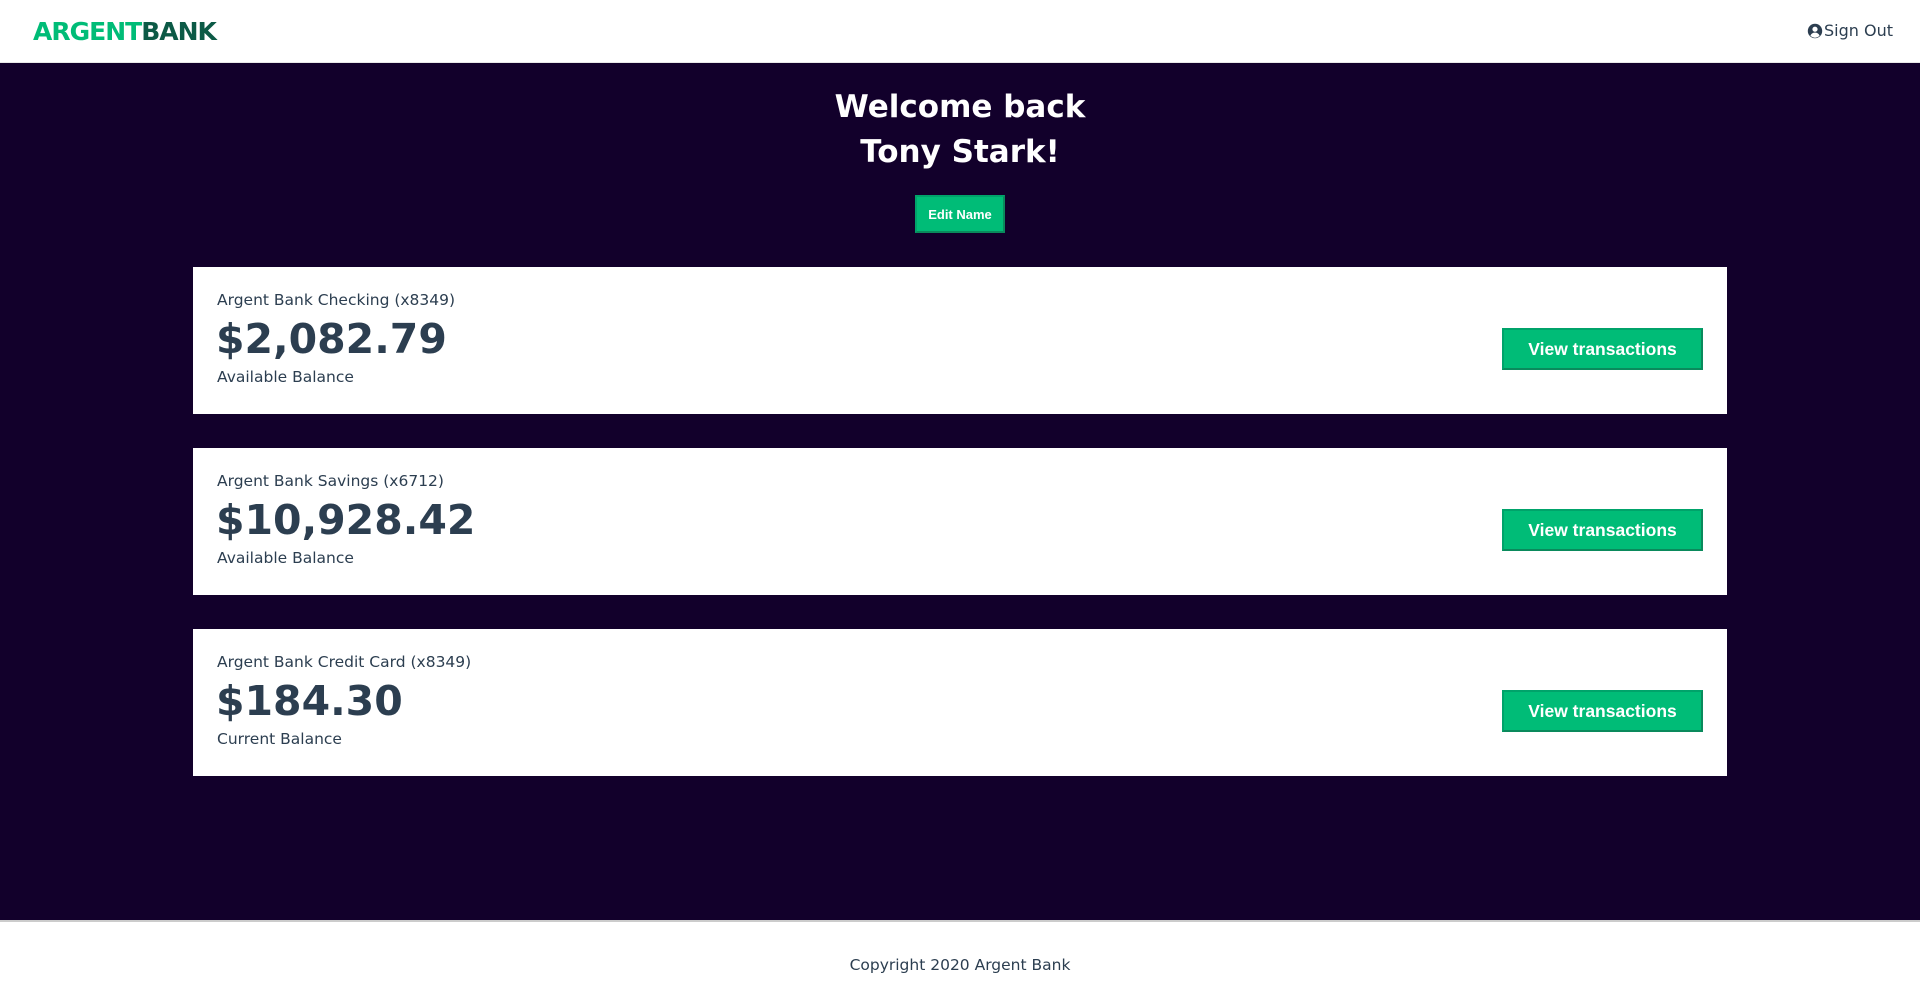 The image size is (1920, 1001). I want to click on page-footer: Copyright 2020 Argent Bank, so click(960, 960).